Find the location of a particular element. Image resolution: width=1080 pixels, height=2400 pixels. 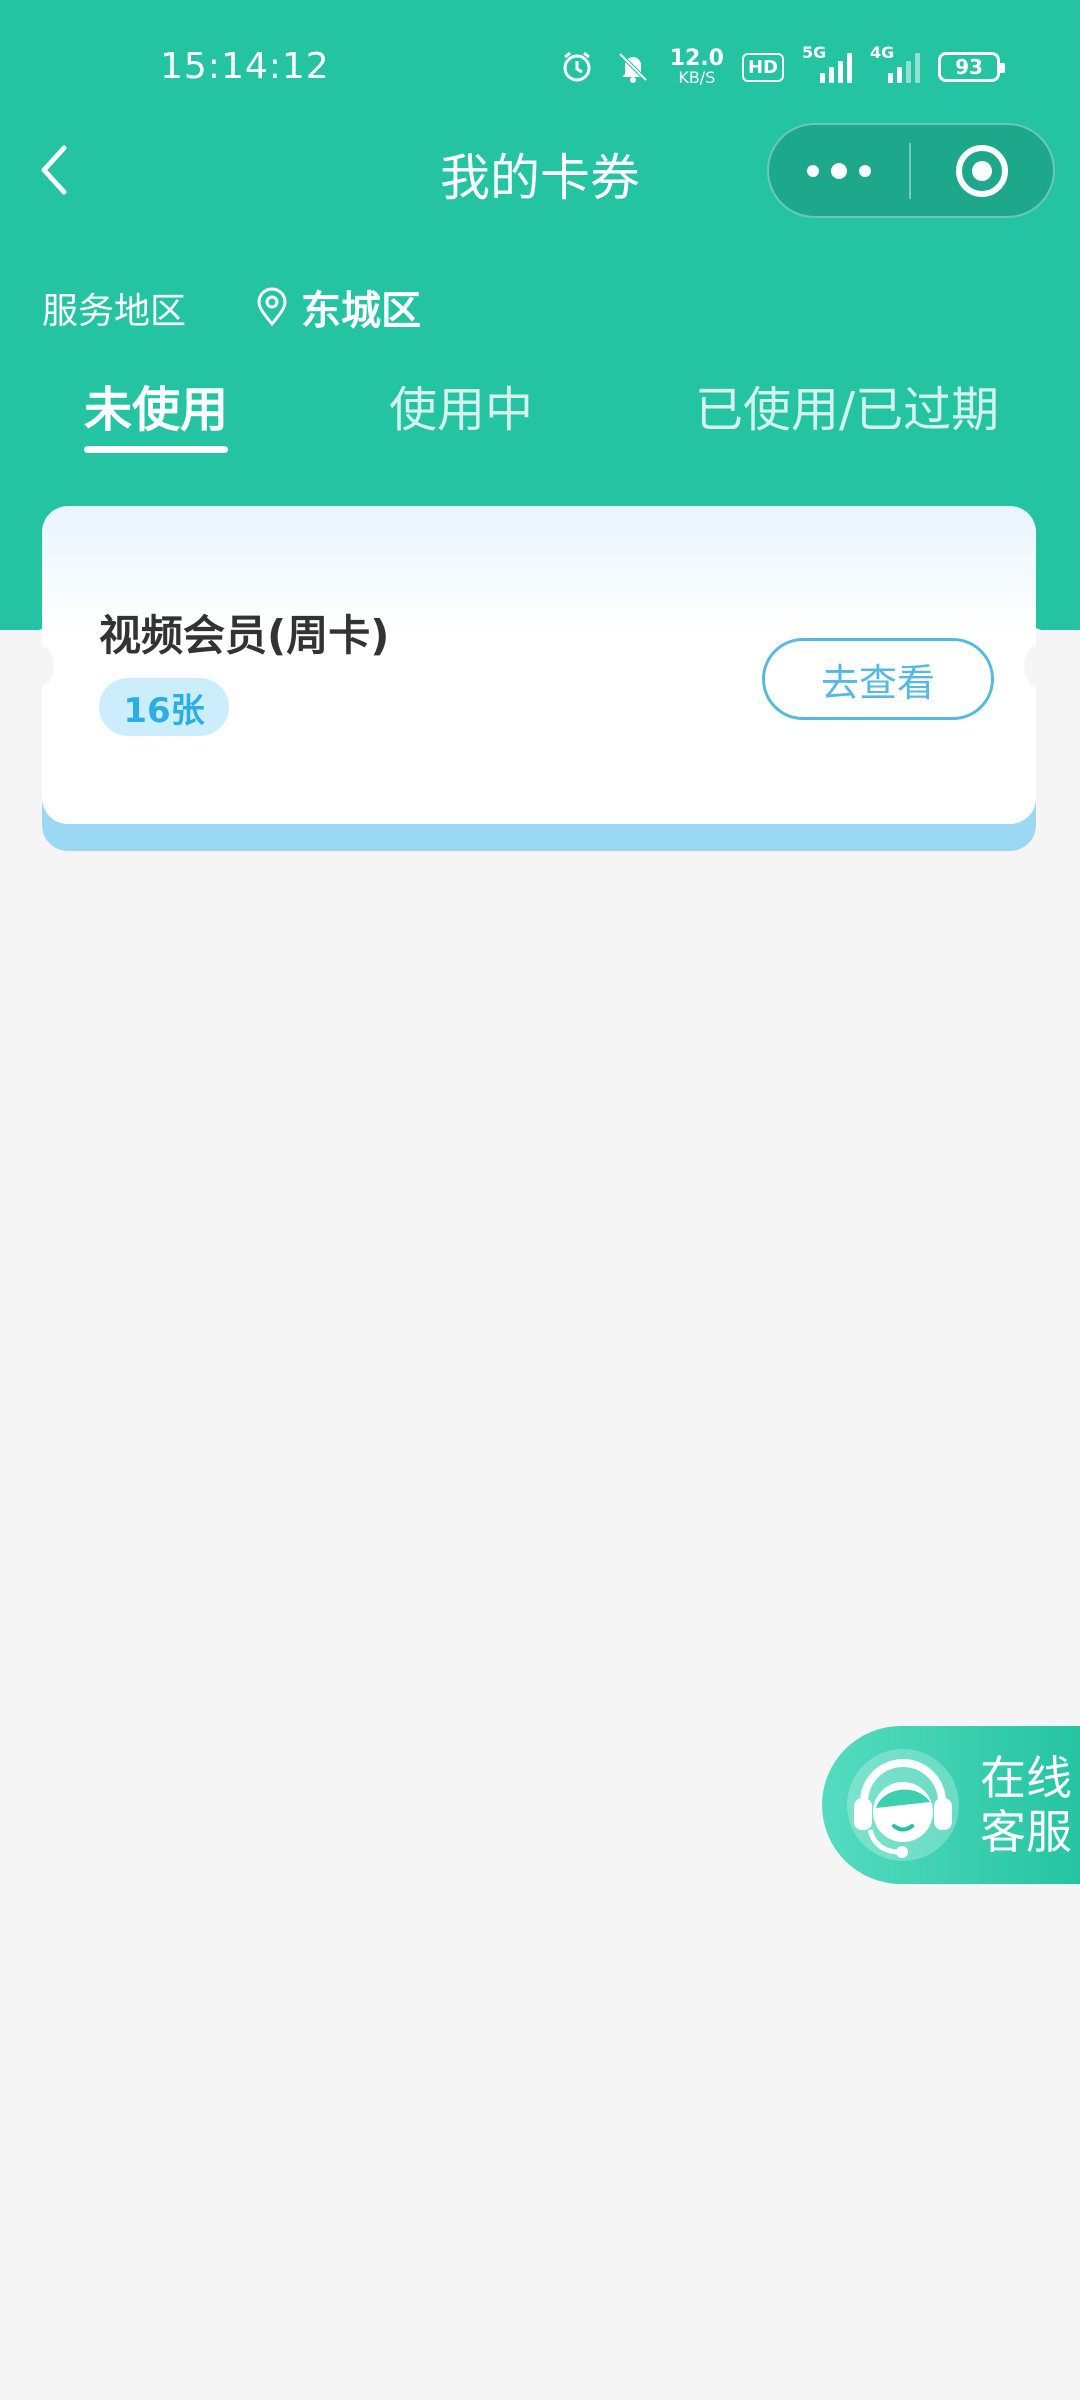

coupon-title: 视频会员(周卡) is located at coordinates (244, 635).